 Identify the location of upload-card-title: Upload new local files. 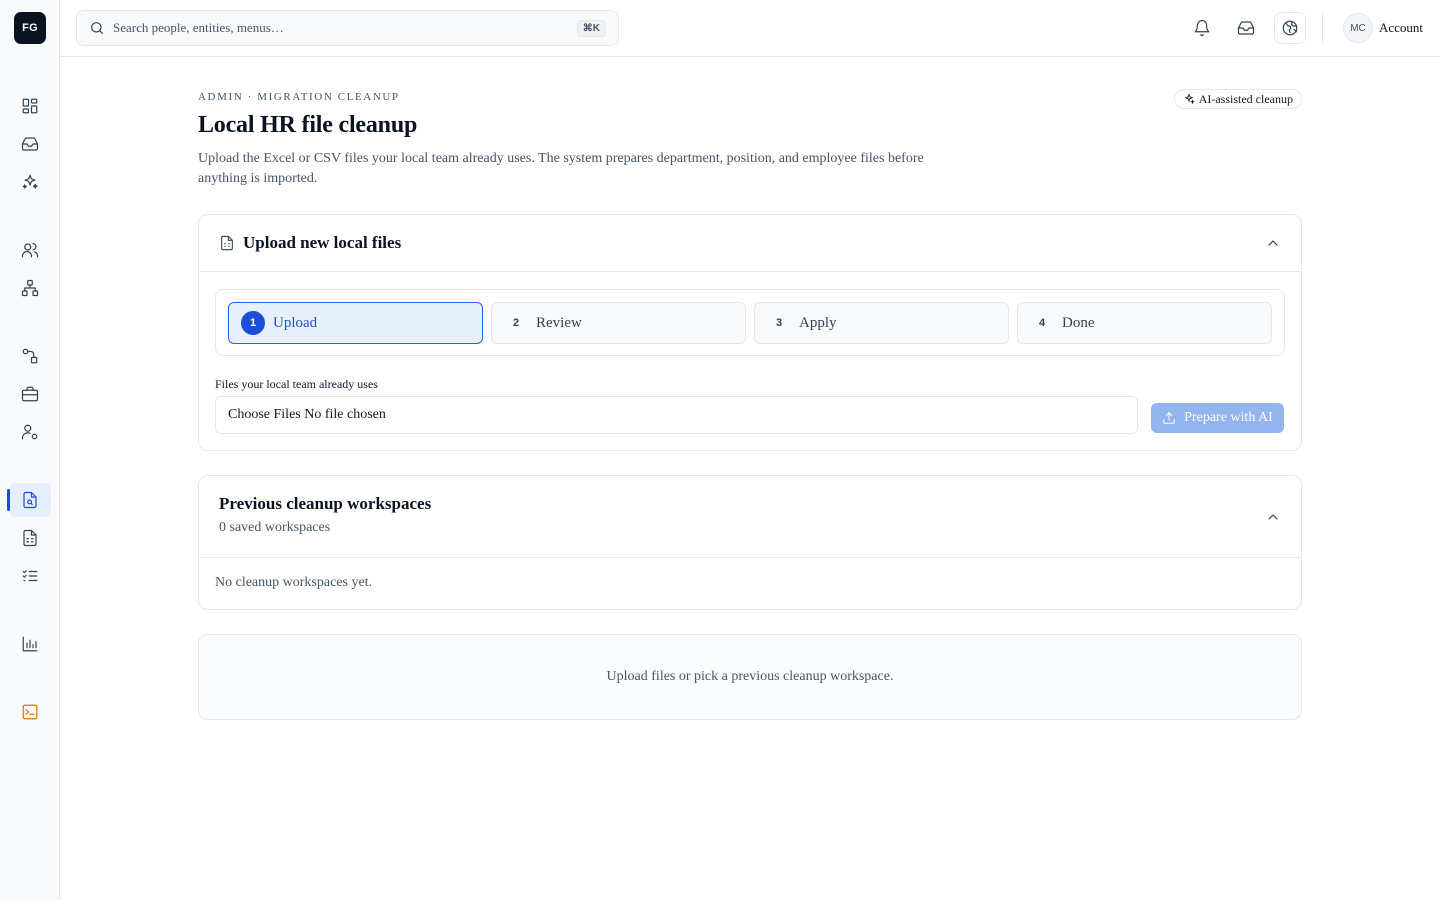
(322, 242).